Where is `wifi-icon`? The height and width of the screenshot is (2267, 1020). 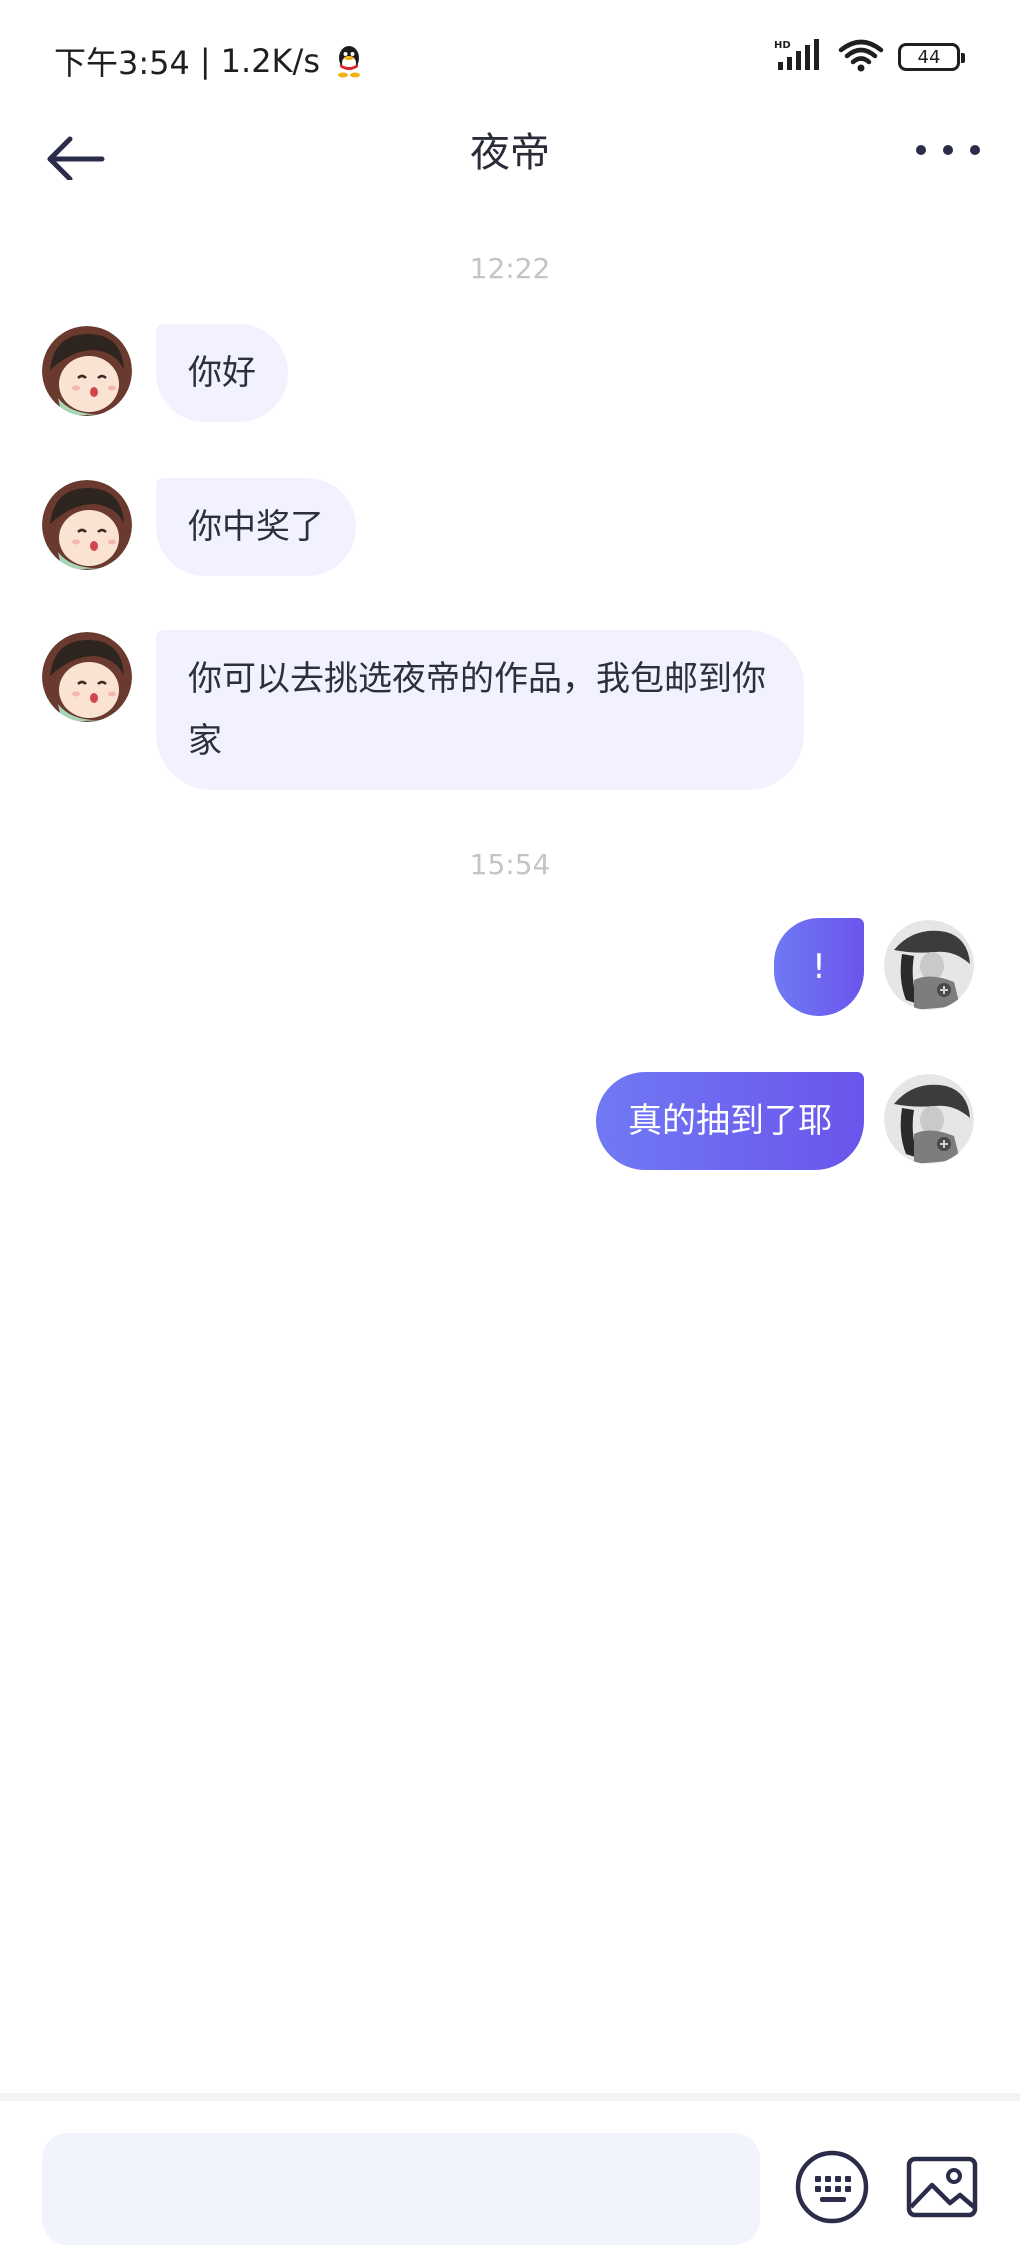
wifi-icon is located at coordinates (861, 57).